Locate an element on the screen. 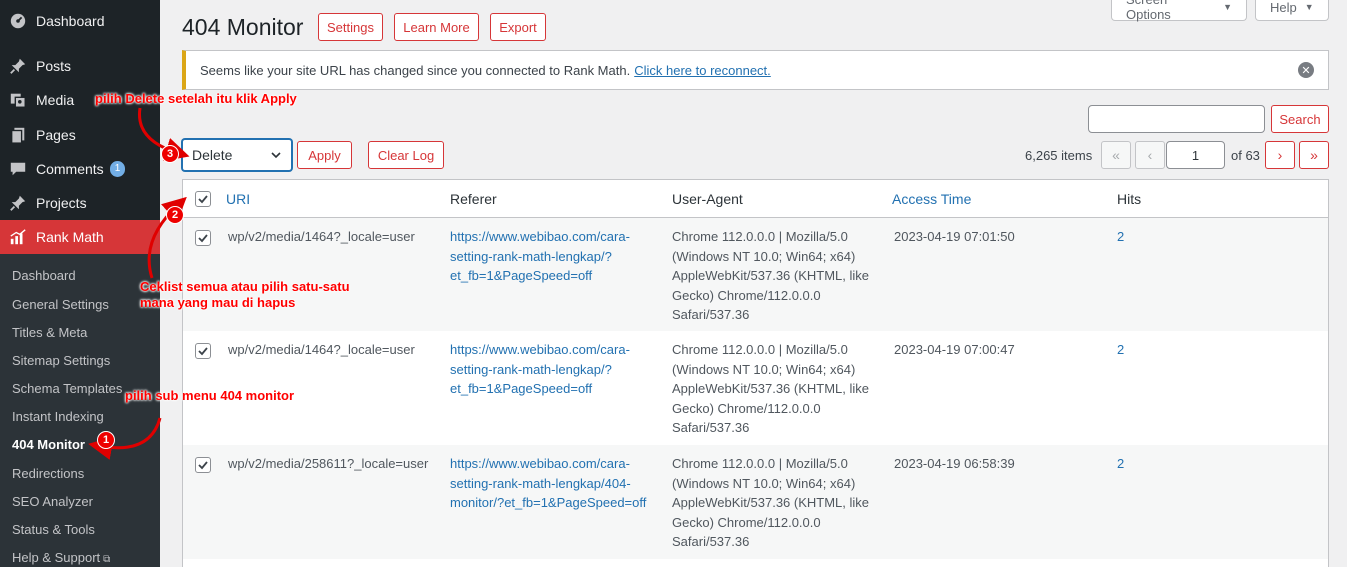  menu-rank-math-label: Rank Math is located at coordinates (70, 237).